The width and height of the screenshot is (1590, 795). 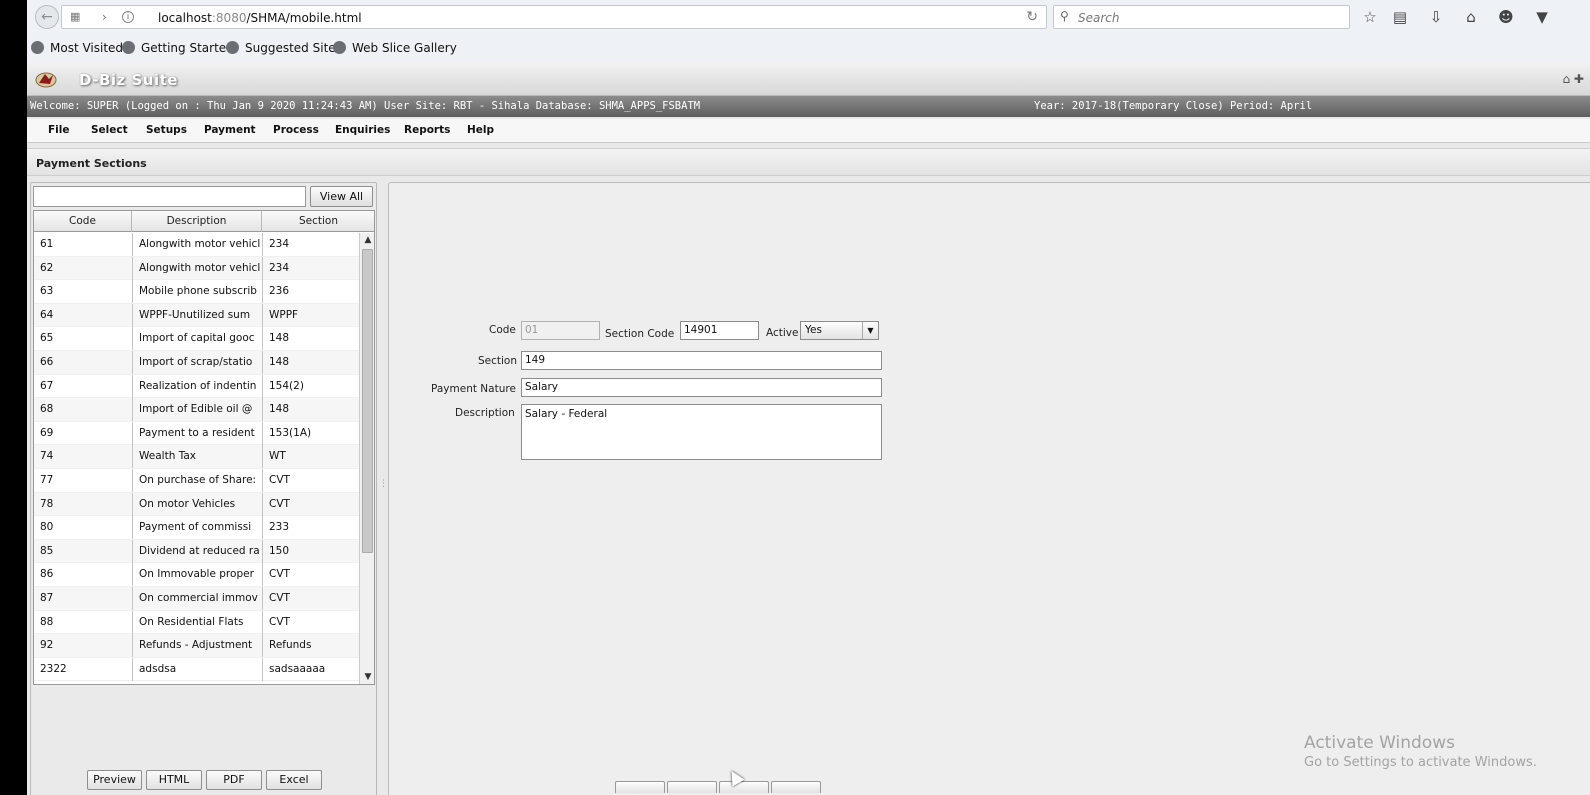 I want to click on column-header-section: Section, so click(x=318, y=221).